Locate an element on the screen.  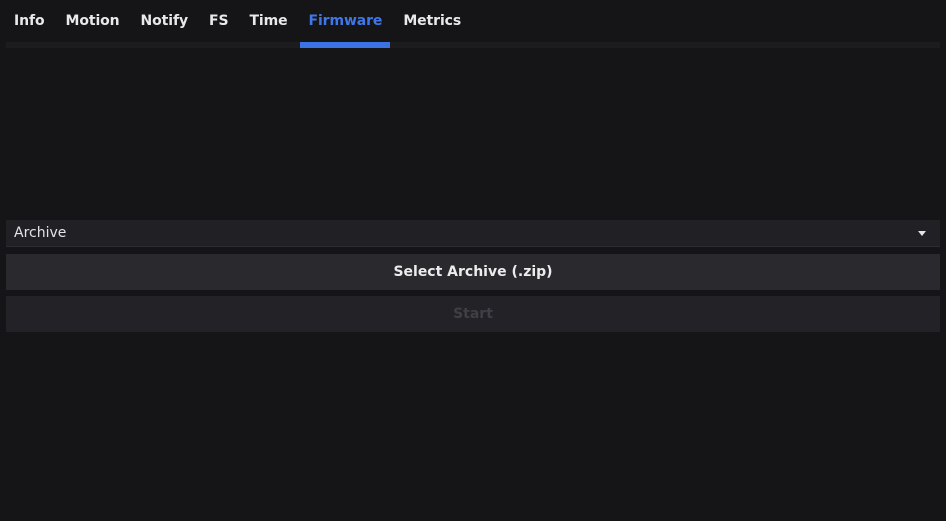
tab-notify: Notify is located at coordinates (164, 21).